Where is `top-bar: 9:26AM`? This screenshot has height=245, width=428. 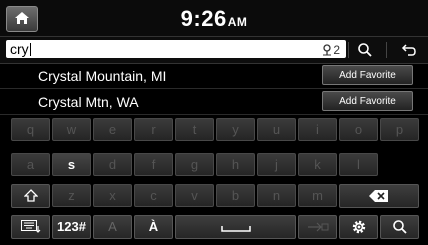
top-bar: 9:26AM is located at coordinates (214, 18).